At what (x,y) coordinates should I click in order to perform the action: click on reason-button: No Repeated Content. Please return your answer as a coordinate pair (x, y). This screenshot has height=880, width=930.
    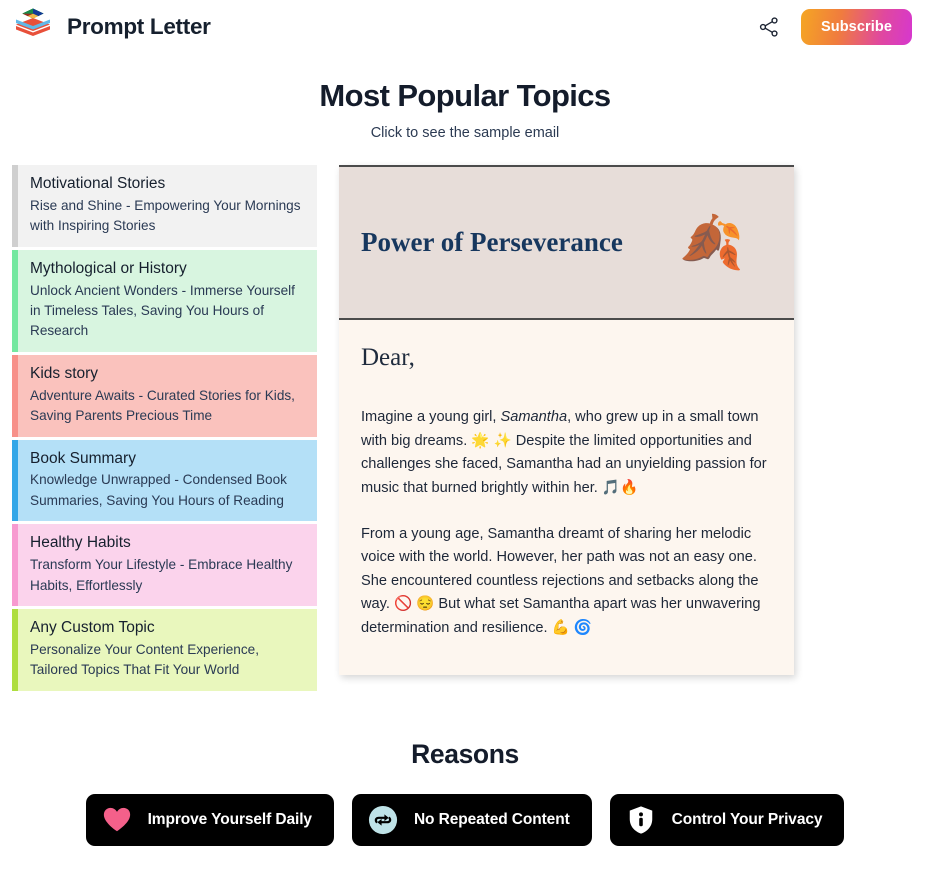
    Looking at the image, I should click on (471, 819).